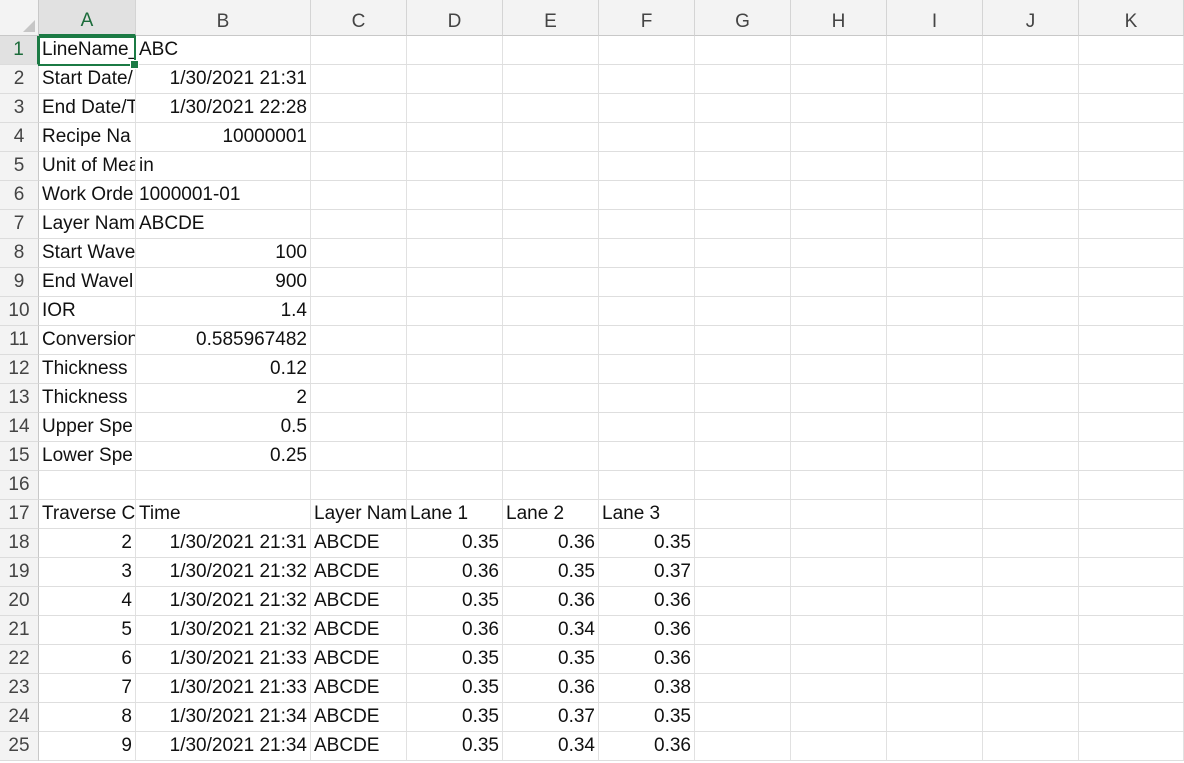  Describe the element at coordinates (19, 659) in the screenshot. I see `row-header-22: 22` at that location.